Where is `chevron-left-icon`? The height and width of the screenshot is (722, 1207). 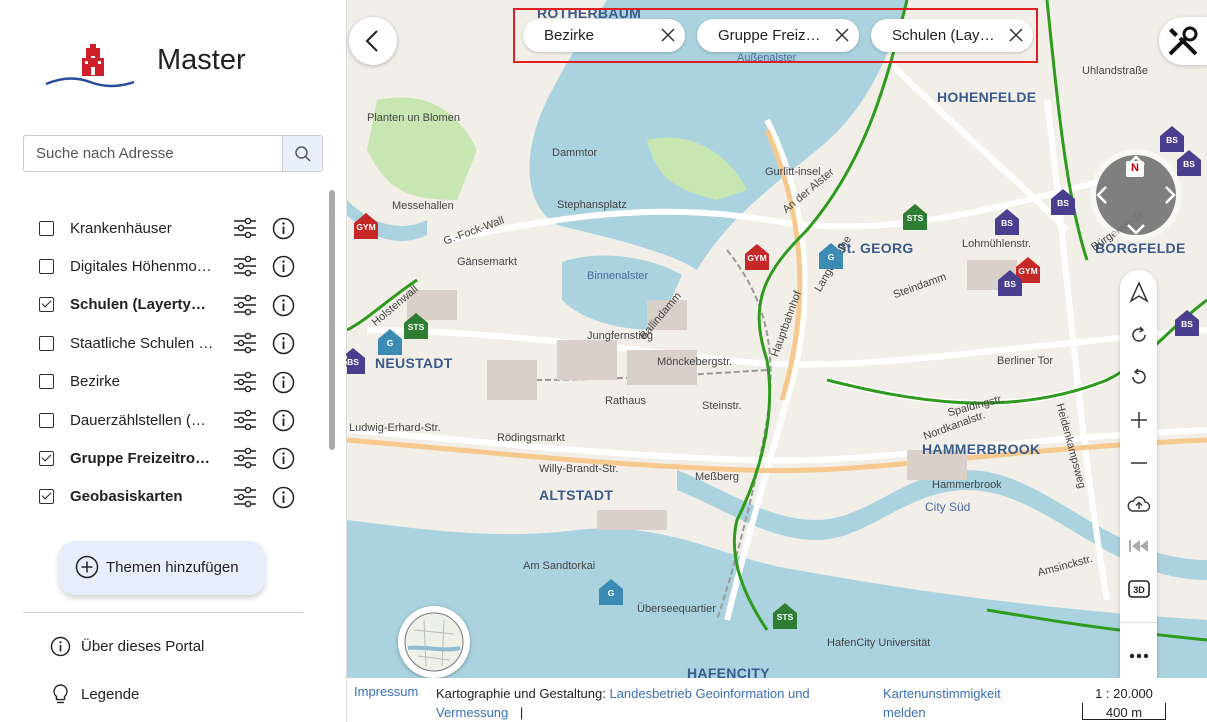
chevron-left-icon is located at coordinates (371, 41).